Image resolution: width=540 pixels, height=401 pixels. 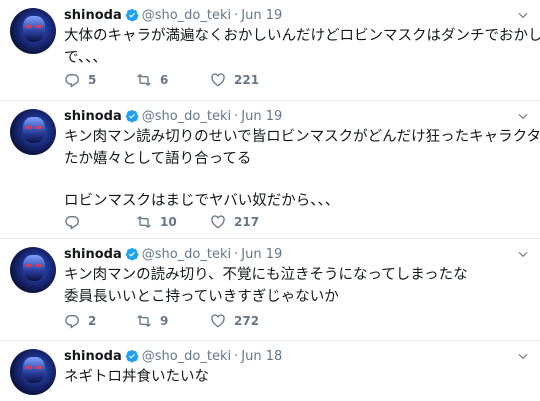 I want to click on retweet-count: 9, so click(x=164, y=321).